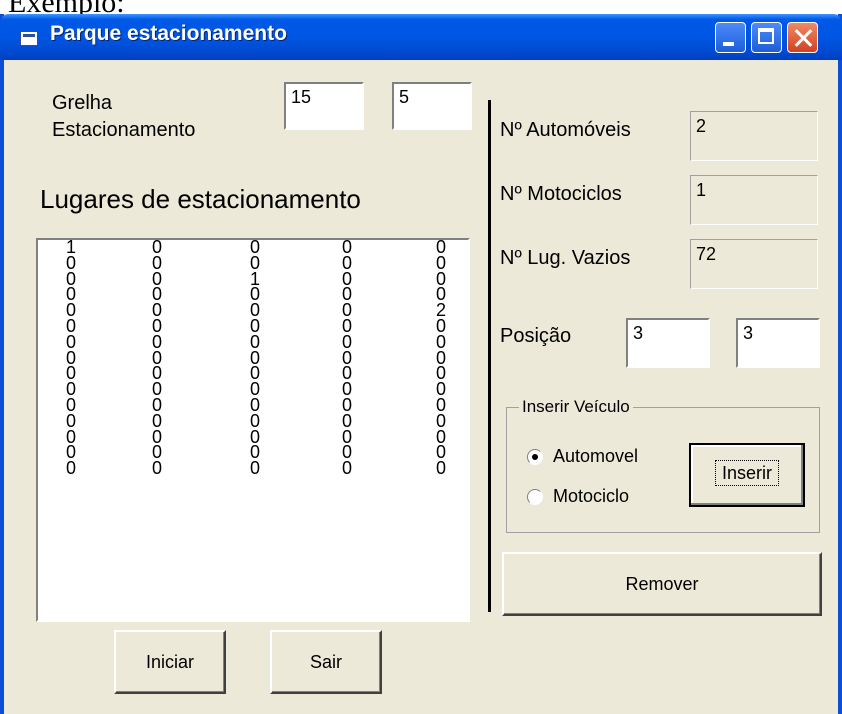 This screenshot has width=842, height=714. Describe the element at coordinates (170, 662) in the screenshot. I see `start-button: Iniciar` at that location.